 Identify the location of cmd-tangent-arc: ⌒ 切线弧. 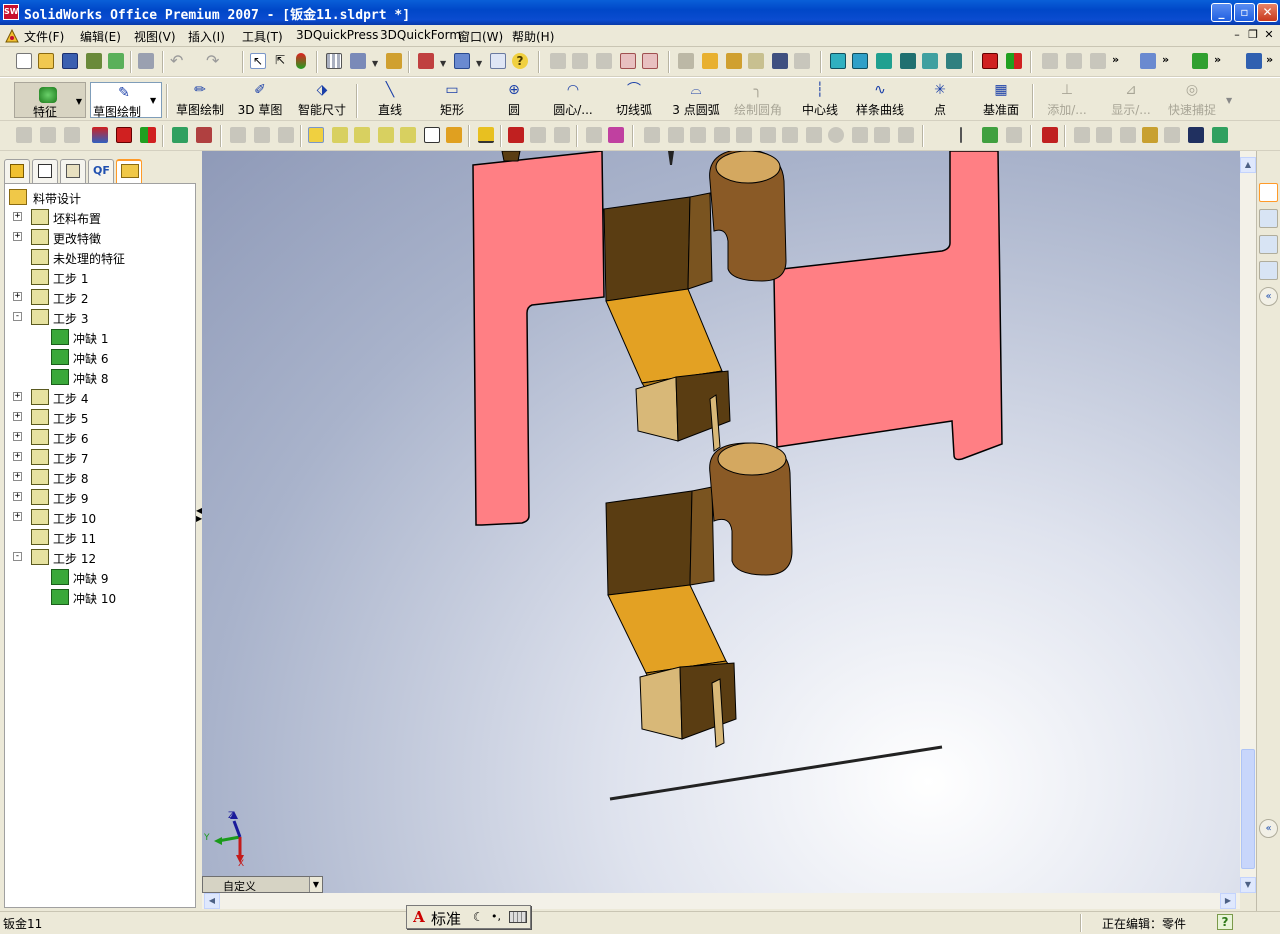
(634, 100).